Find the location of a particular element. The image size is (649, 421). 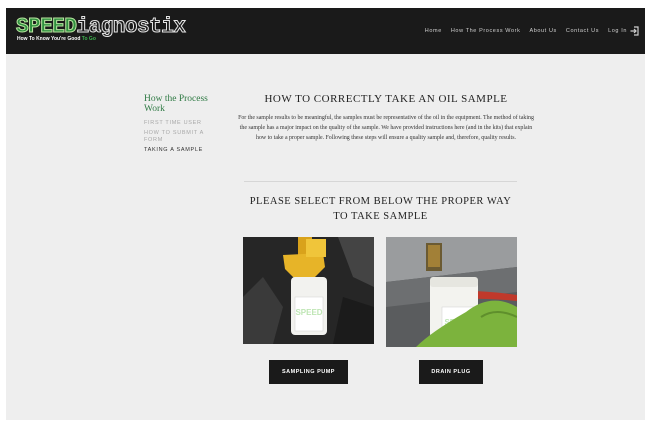

tagline-white: How To Know You're Good is located at coordinates (49, 39).